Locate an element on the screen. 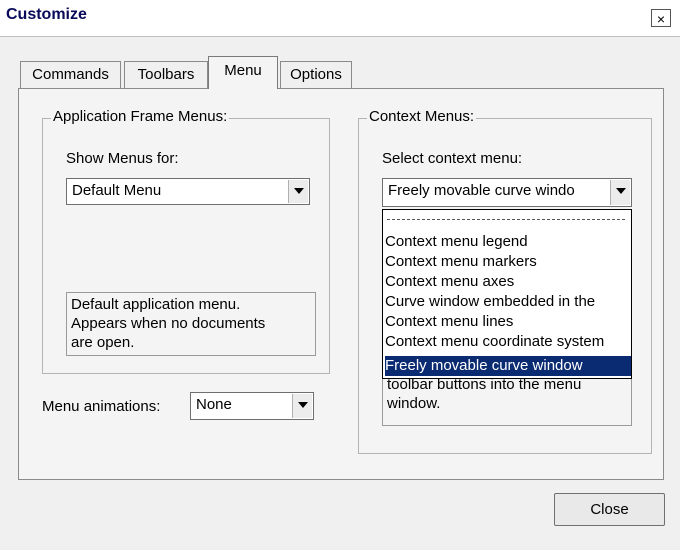 The height and width of the screenshot is (550, 680). menu-animations-value: None is located at coordinates (214, 404).